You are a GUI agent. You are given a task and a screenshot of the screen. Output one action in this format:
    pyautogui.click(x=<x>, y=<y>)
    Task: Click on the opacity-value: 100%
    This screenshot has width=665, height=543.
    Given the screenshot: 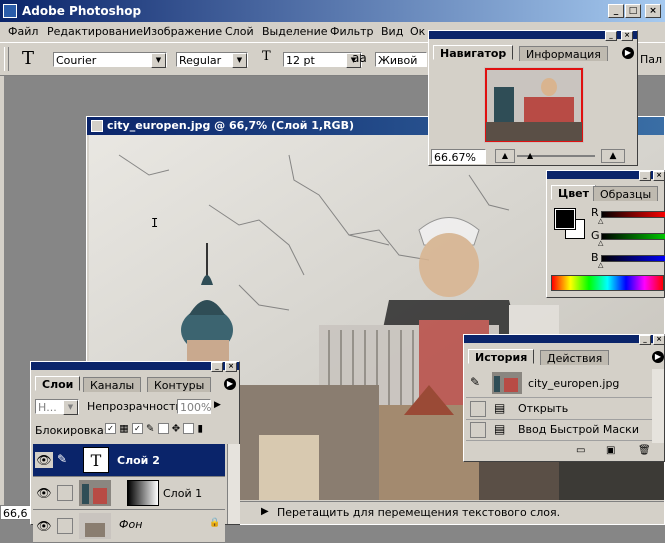 What is the action you would take?
    pyautogui.click(x=196, y=407)
    